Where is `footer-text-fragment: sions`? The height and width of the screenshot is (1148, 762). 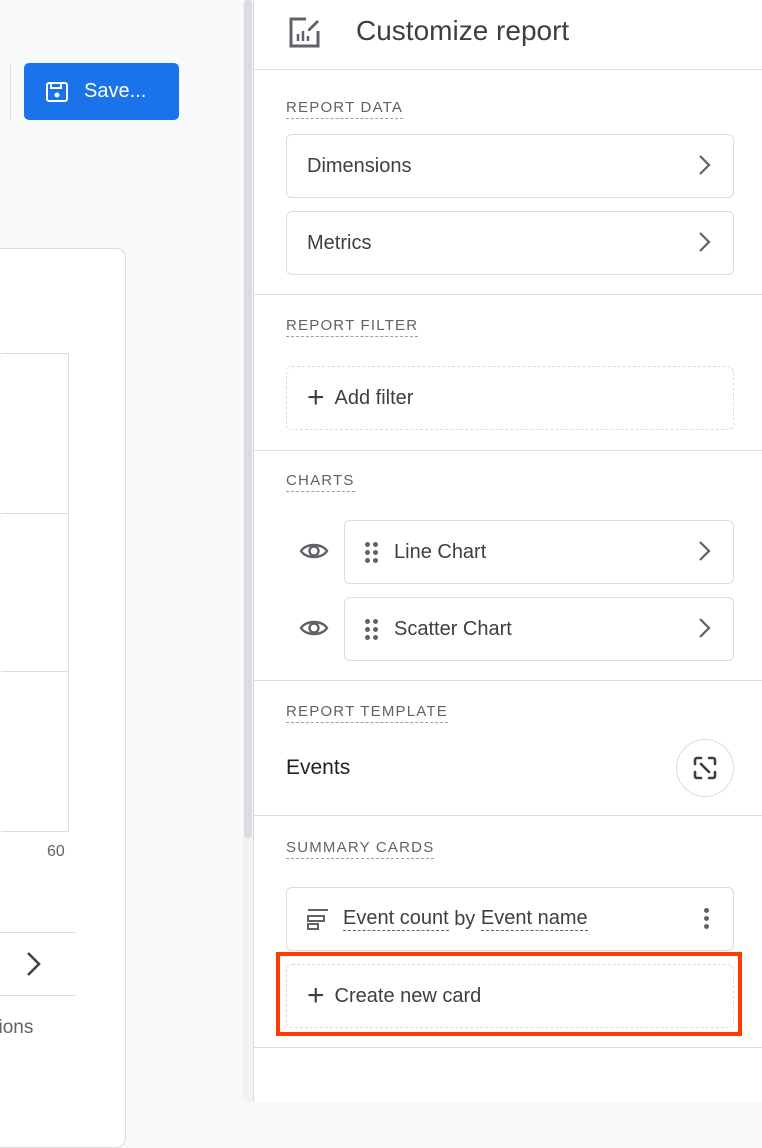 footer-text-fragment: sions is located at coordinates (17, 1027).